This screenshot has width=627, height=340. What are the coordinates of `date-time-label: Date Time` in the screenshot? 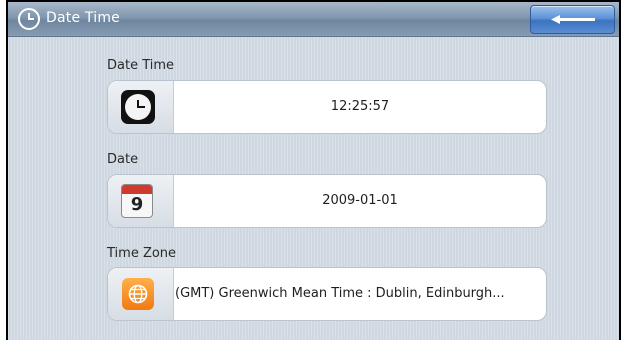 It's located at (141, 65).